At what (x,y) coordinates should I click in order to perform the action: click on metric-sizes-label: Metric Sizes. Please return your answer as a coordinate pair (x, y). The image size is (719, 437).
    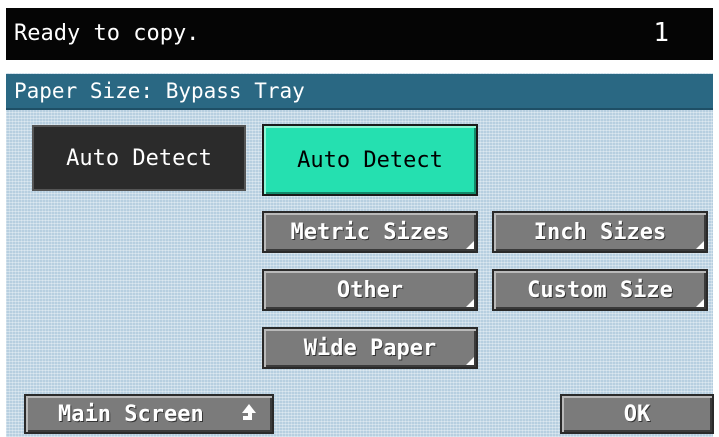
    Looking at the image, I should click on (370, 232).